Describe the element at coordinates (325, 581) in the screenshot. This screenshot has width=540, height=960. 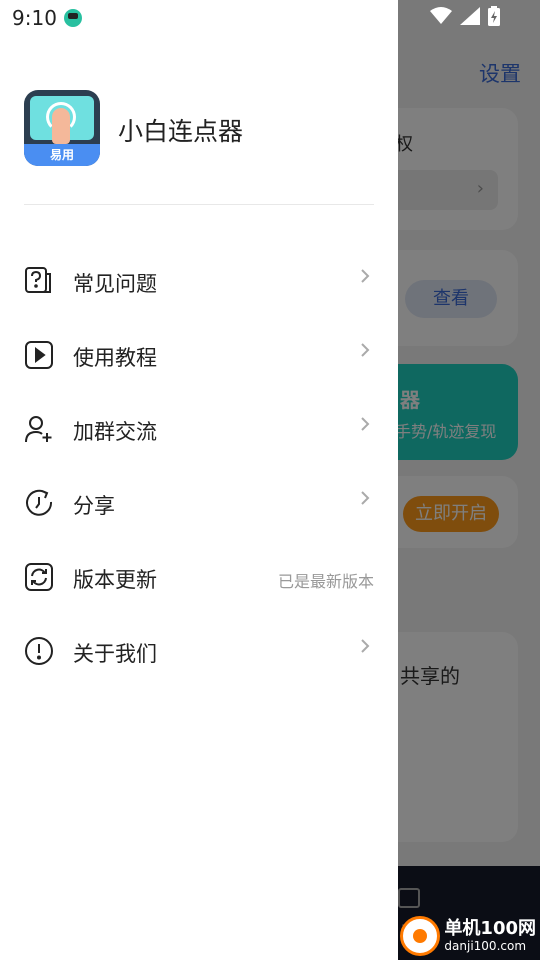
I see `version-status-text: 已是最新版本` at that location.